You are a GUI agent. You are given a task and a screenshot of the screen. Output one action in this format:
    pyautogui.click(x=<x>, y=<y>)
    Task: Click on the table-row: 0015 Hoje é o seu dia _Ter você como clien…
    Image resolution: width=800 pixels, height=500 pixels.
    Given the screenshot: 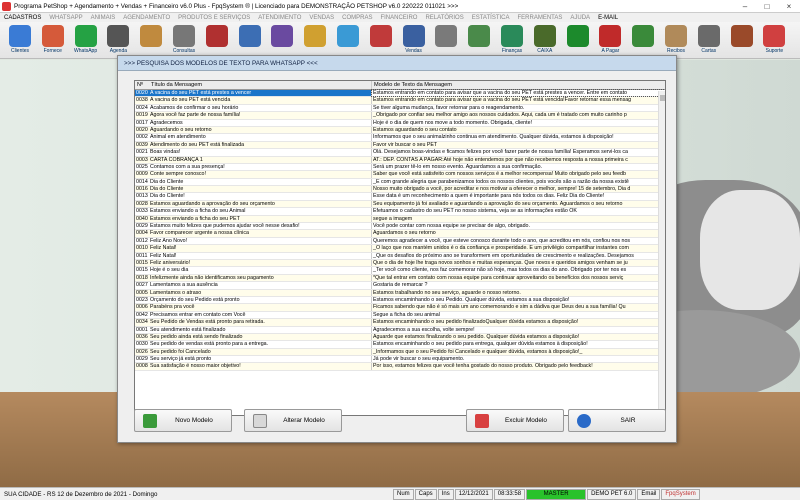 What is the action you would take?
    pyautogui.click(x=400, y=271)
    